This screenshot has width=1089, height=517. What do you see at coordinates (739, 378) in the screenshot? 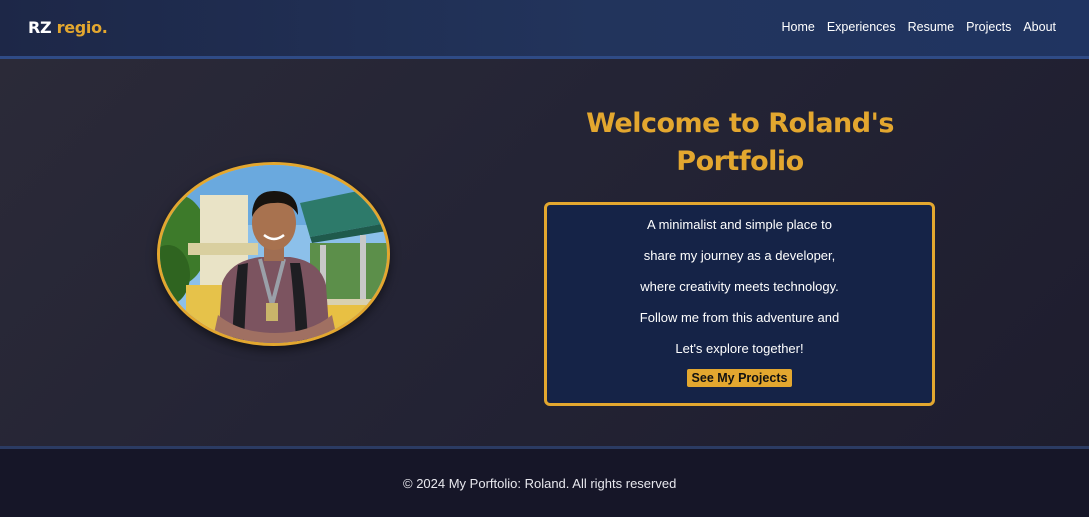
I see `see-my-projects-button: See My Projects` at bounding box center [739, 378].